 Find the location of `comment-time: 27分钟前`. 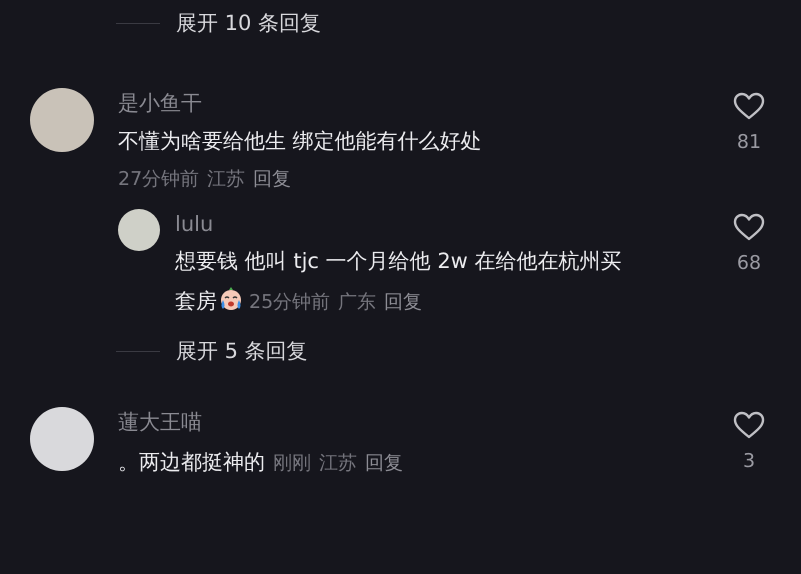

comment-time: 27分钟前 is located at coordinates (159, 179).